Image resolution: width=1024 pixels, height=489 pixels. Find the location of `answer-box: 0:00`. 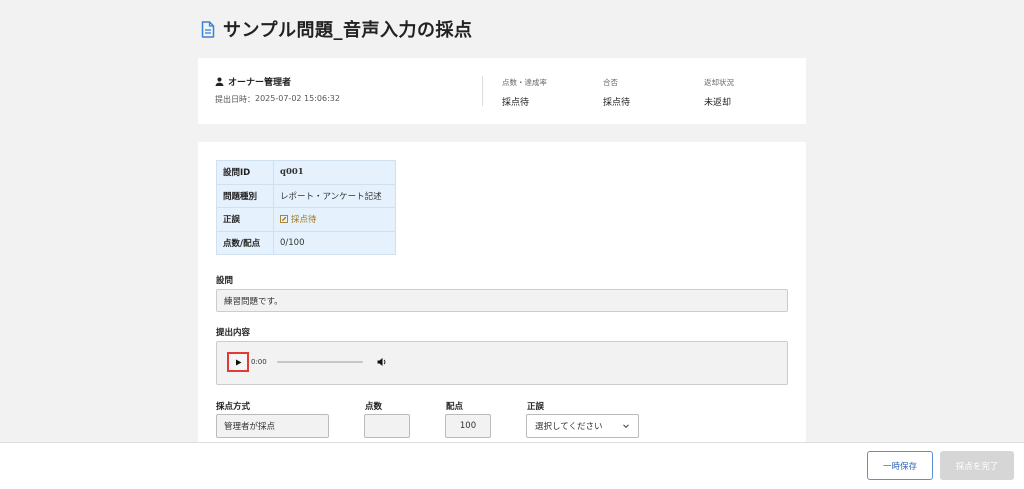

answer-box: 0:00 is located at coordinates (502, 363).